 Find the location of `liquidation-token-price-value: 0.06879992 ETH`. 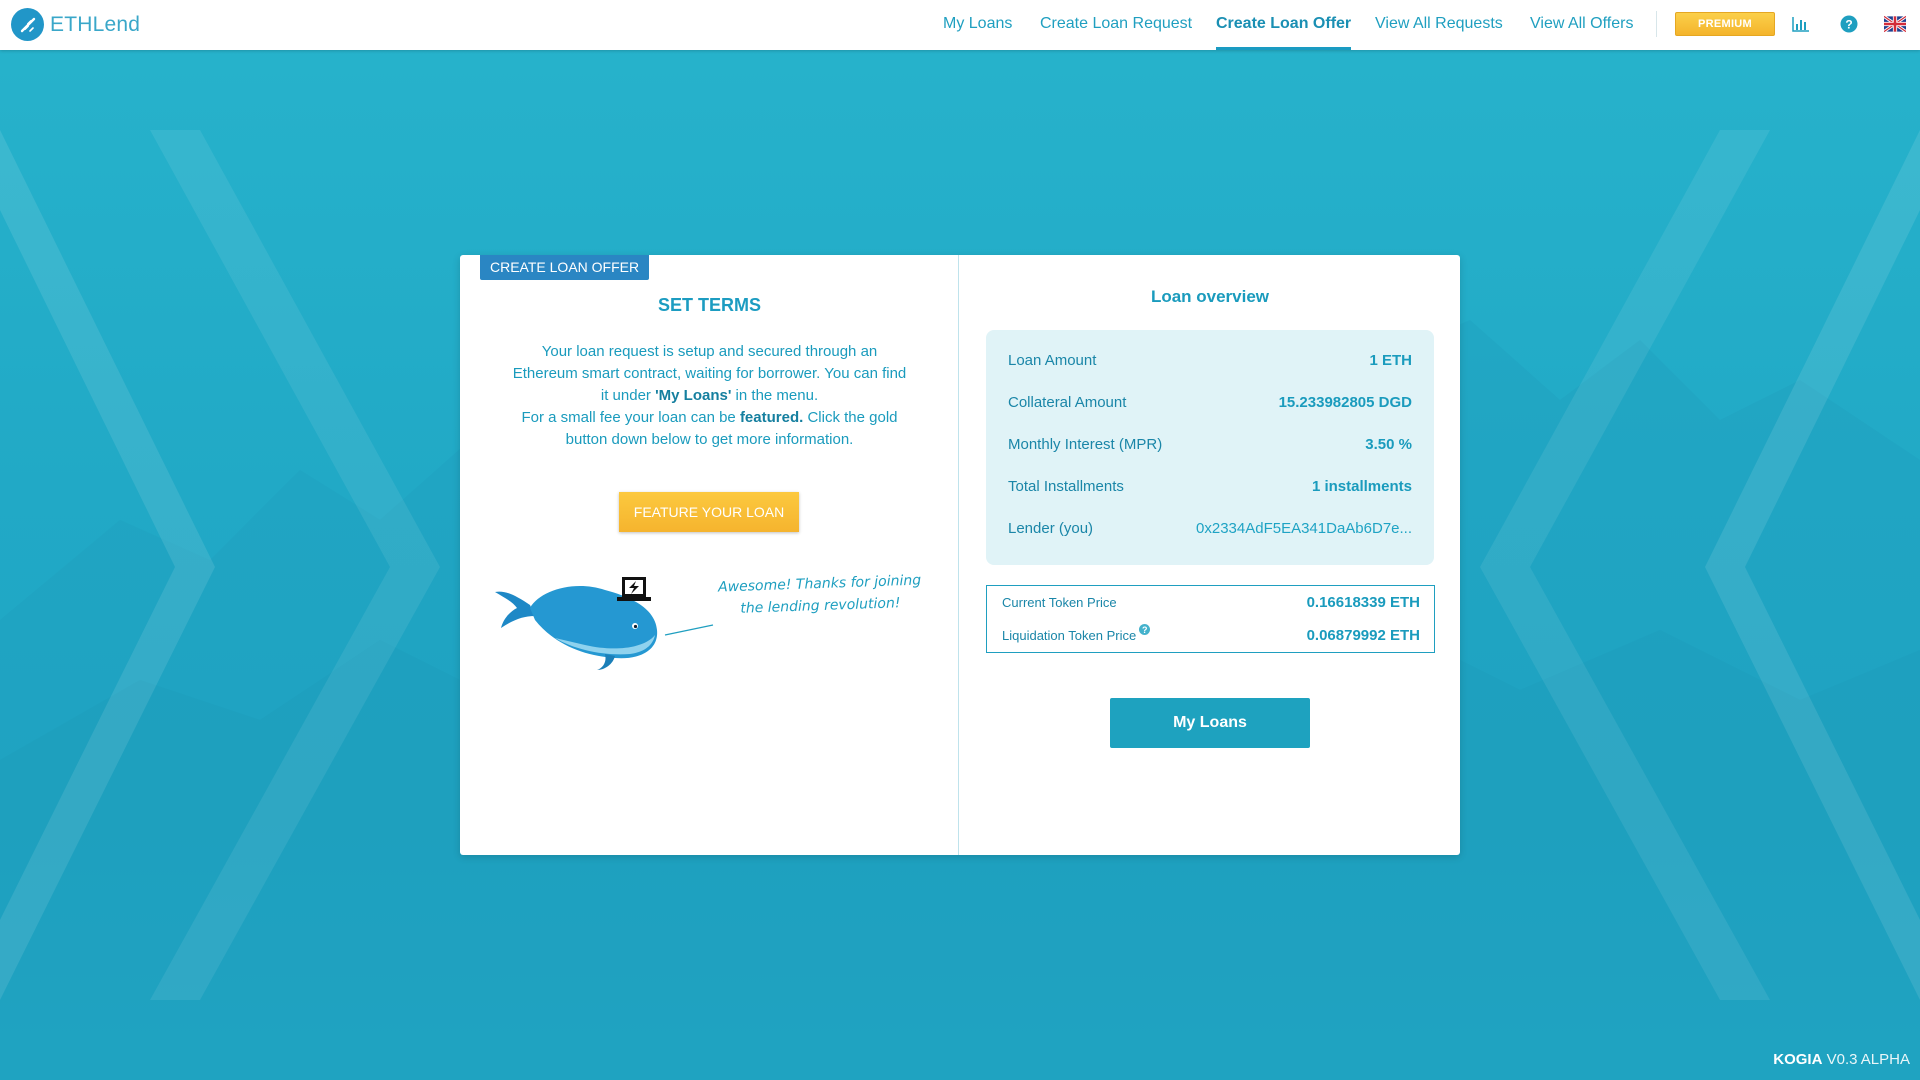

liquidation-token-price-value: 0.06879992 ETH is located at coordinates (1363, 635).